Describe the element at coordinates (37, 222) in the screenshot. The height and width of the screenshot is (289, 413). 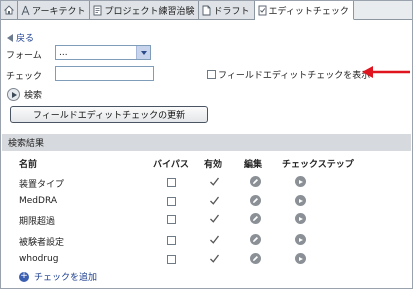
I see `row-name: 期限超過` at that location.